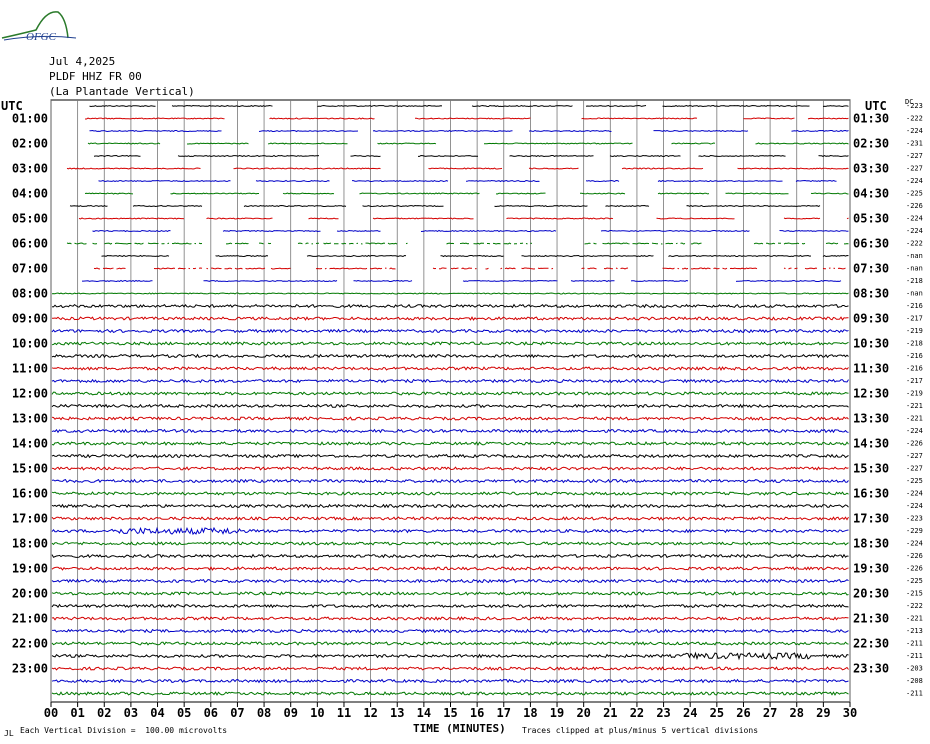 The height and width of the screenshot is (744, 930). I want to click on right-hour-label: 14:30, so click(871, 444).